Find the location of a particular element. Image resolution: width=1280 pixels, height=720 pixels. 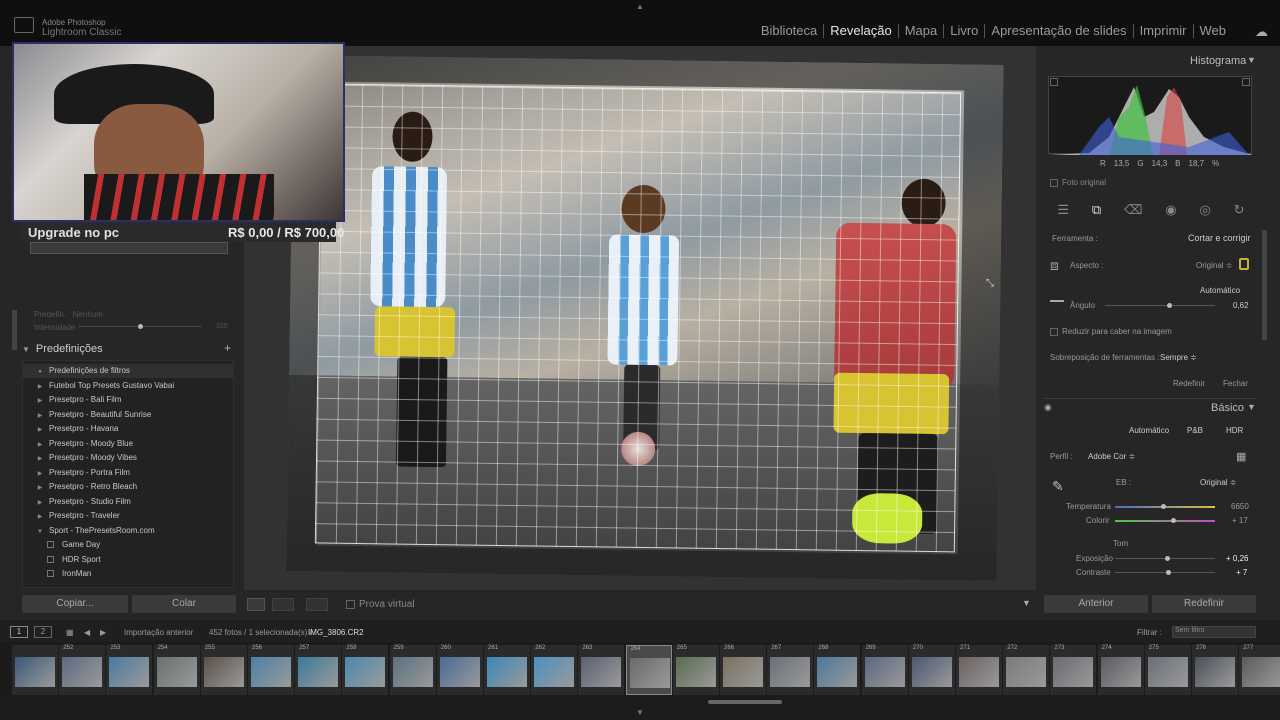

filter-select: Sem filtro is located at coordinates (1214, 632).